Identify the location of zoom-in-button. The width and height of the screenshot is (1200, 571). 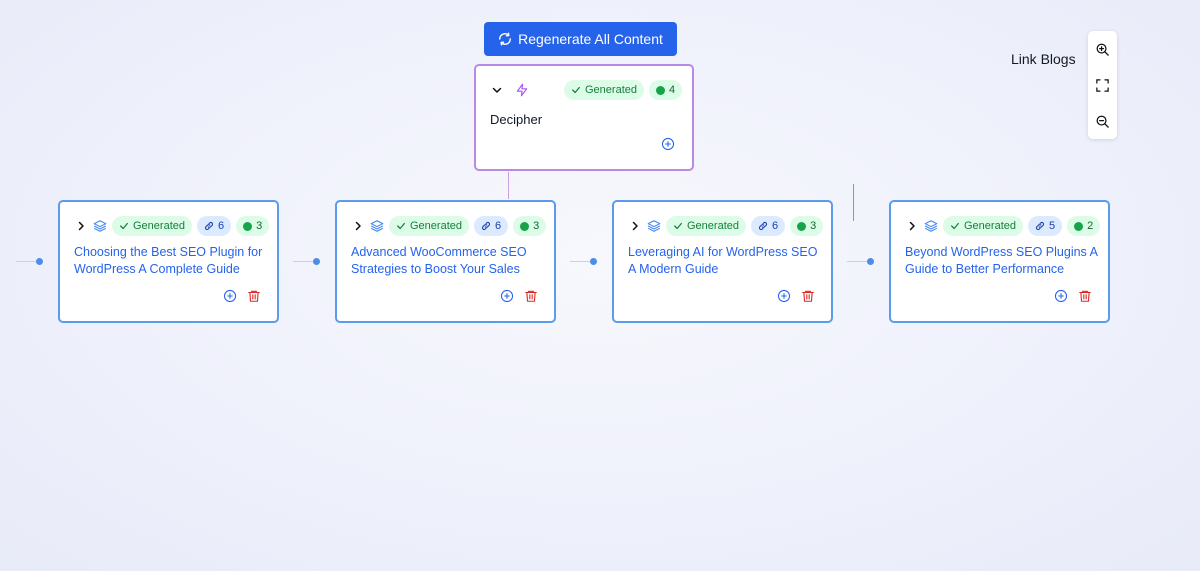
(1102, 49).